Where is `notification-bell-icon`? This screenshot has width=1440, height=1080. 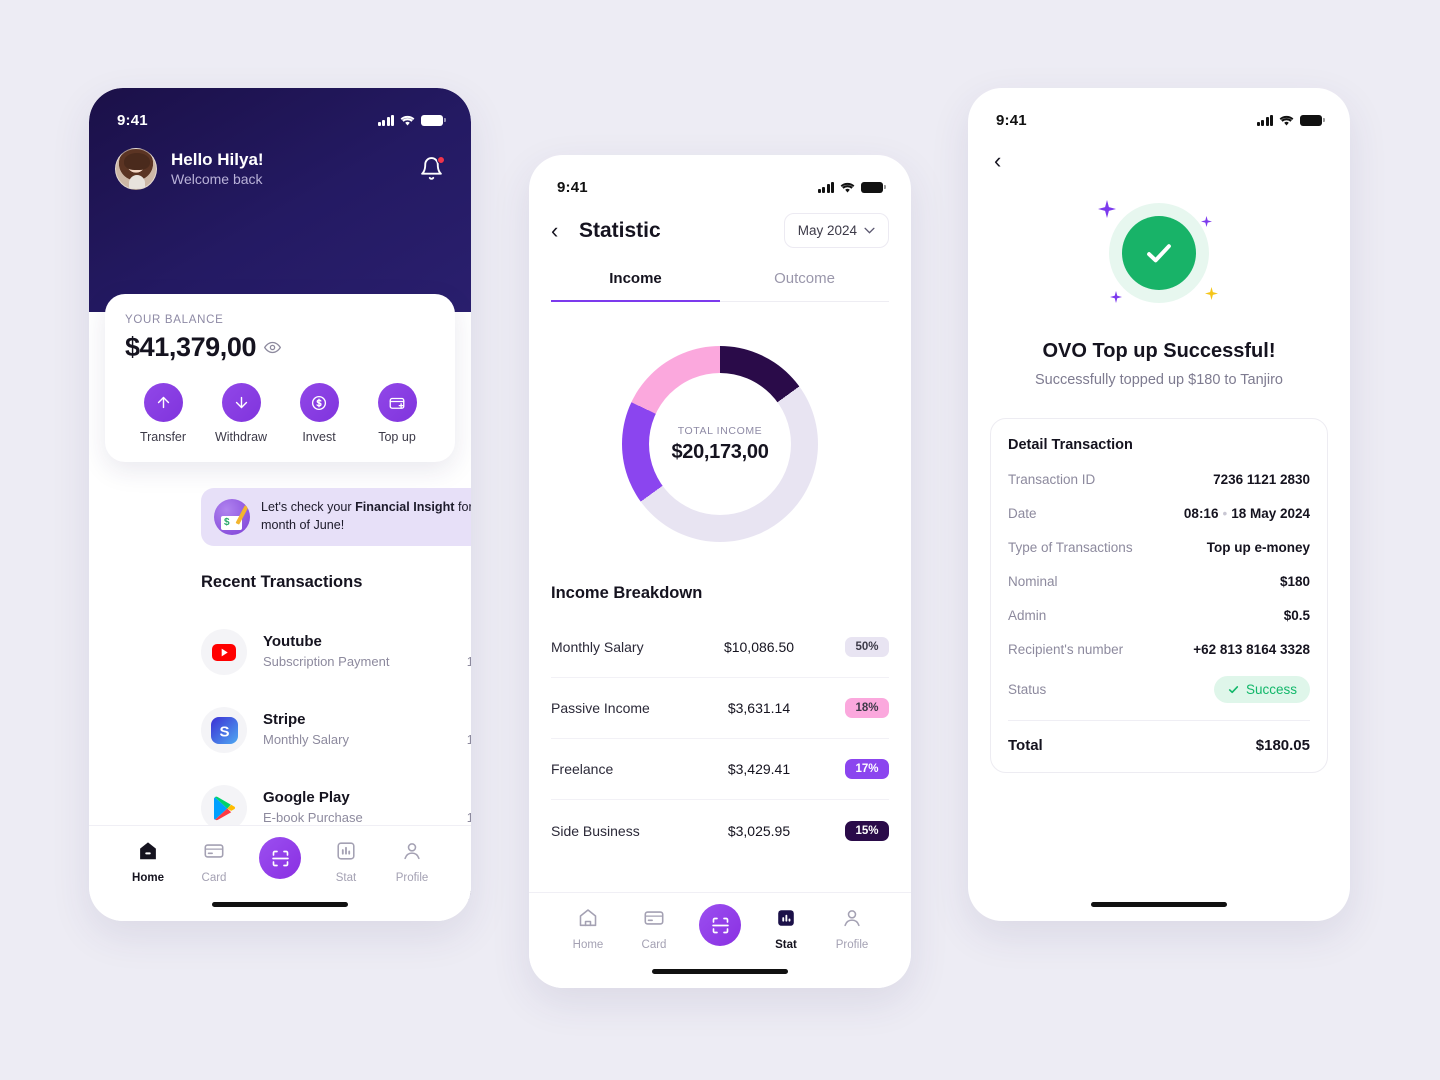 notification-bell-icon is located at coordinates (432, 169).